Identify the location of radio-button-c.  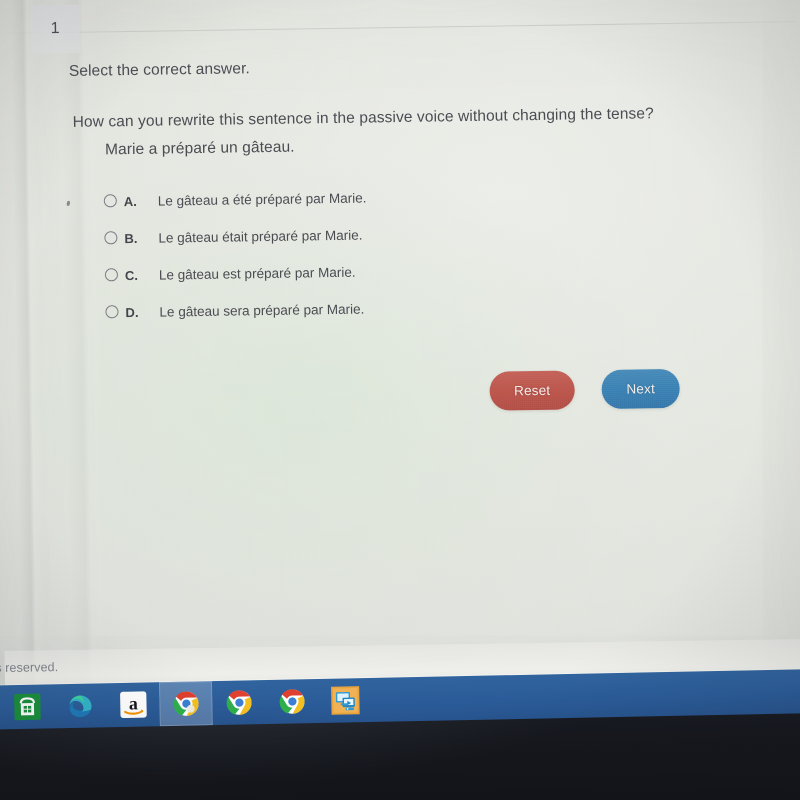
(111, 275).